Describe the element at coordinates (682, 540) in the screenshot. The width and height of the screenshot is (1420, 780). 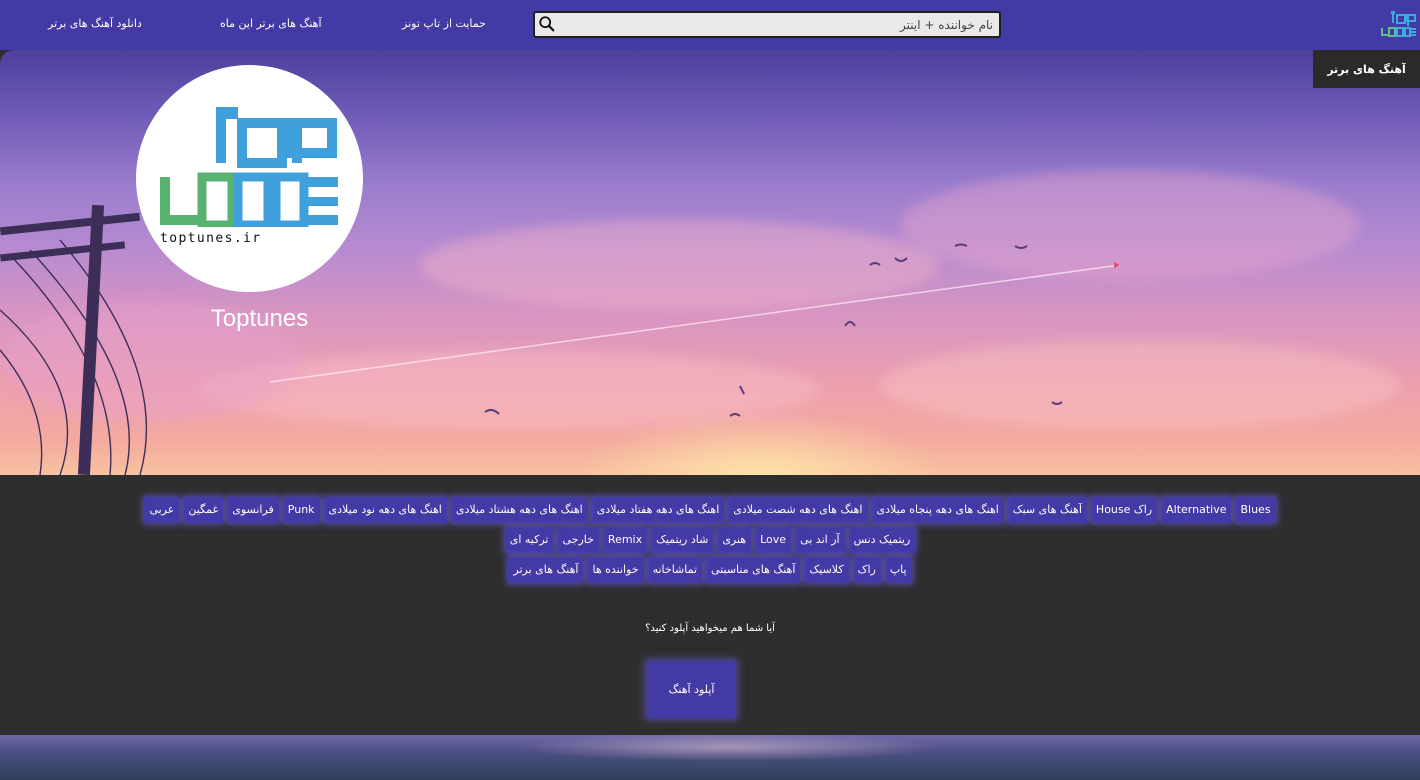
I see `genre-button: شاد ریتمیک` at that location.